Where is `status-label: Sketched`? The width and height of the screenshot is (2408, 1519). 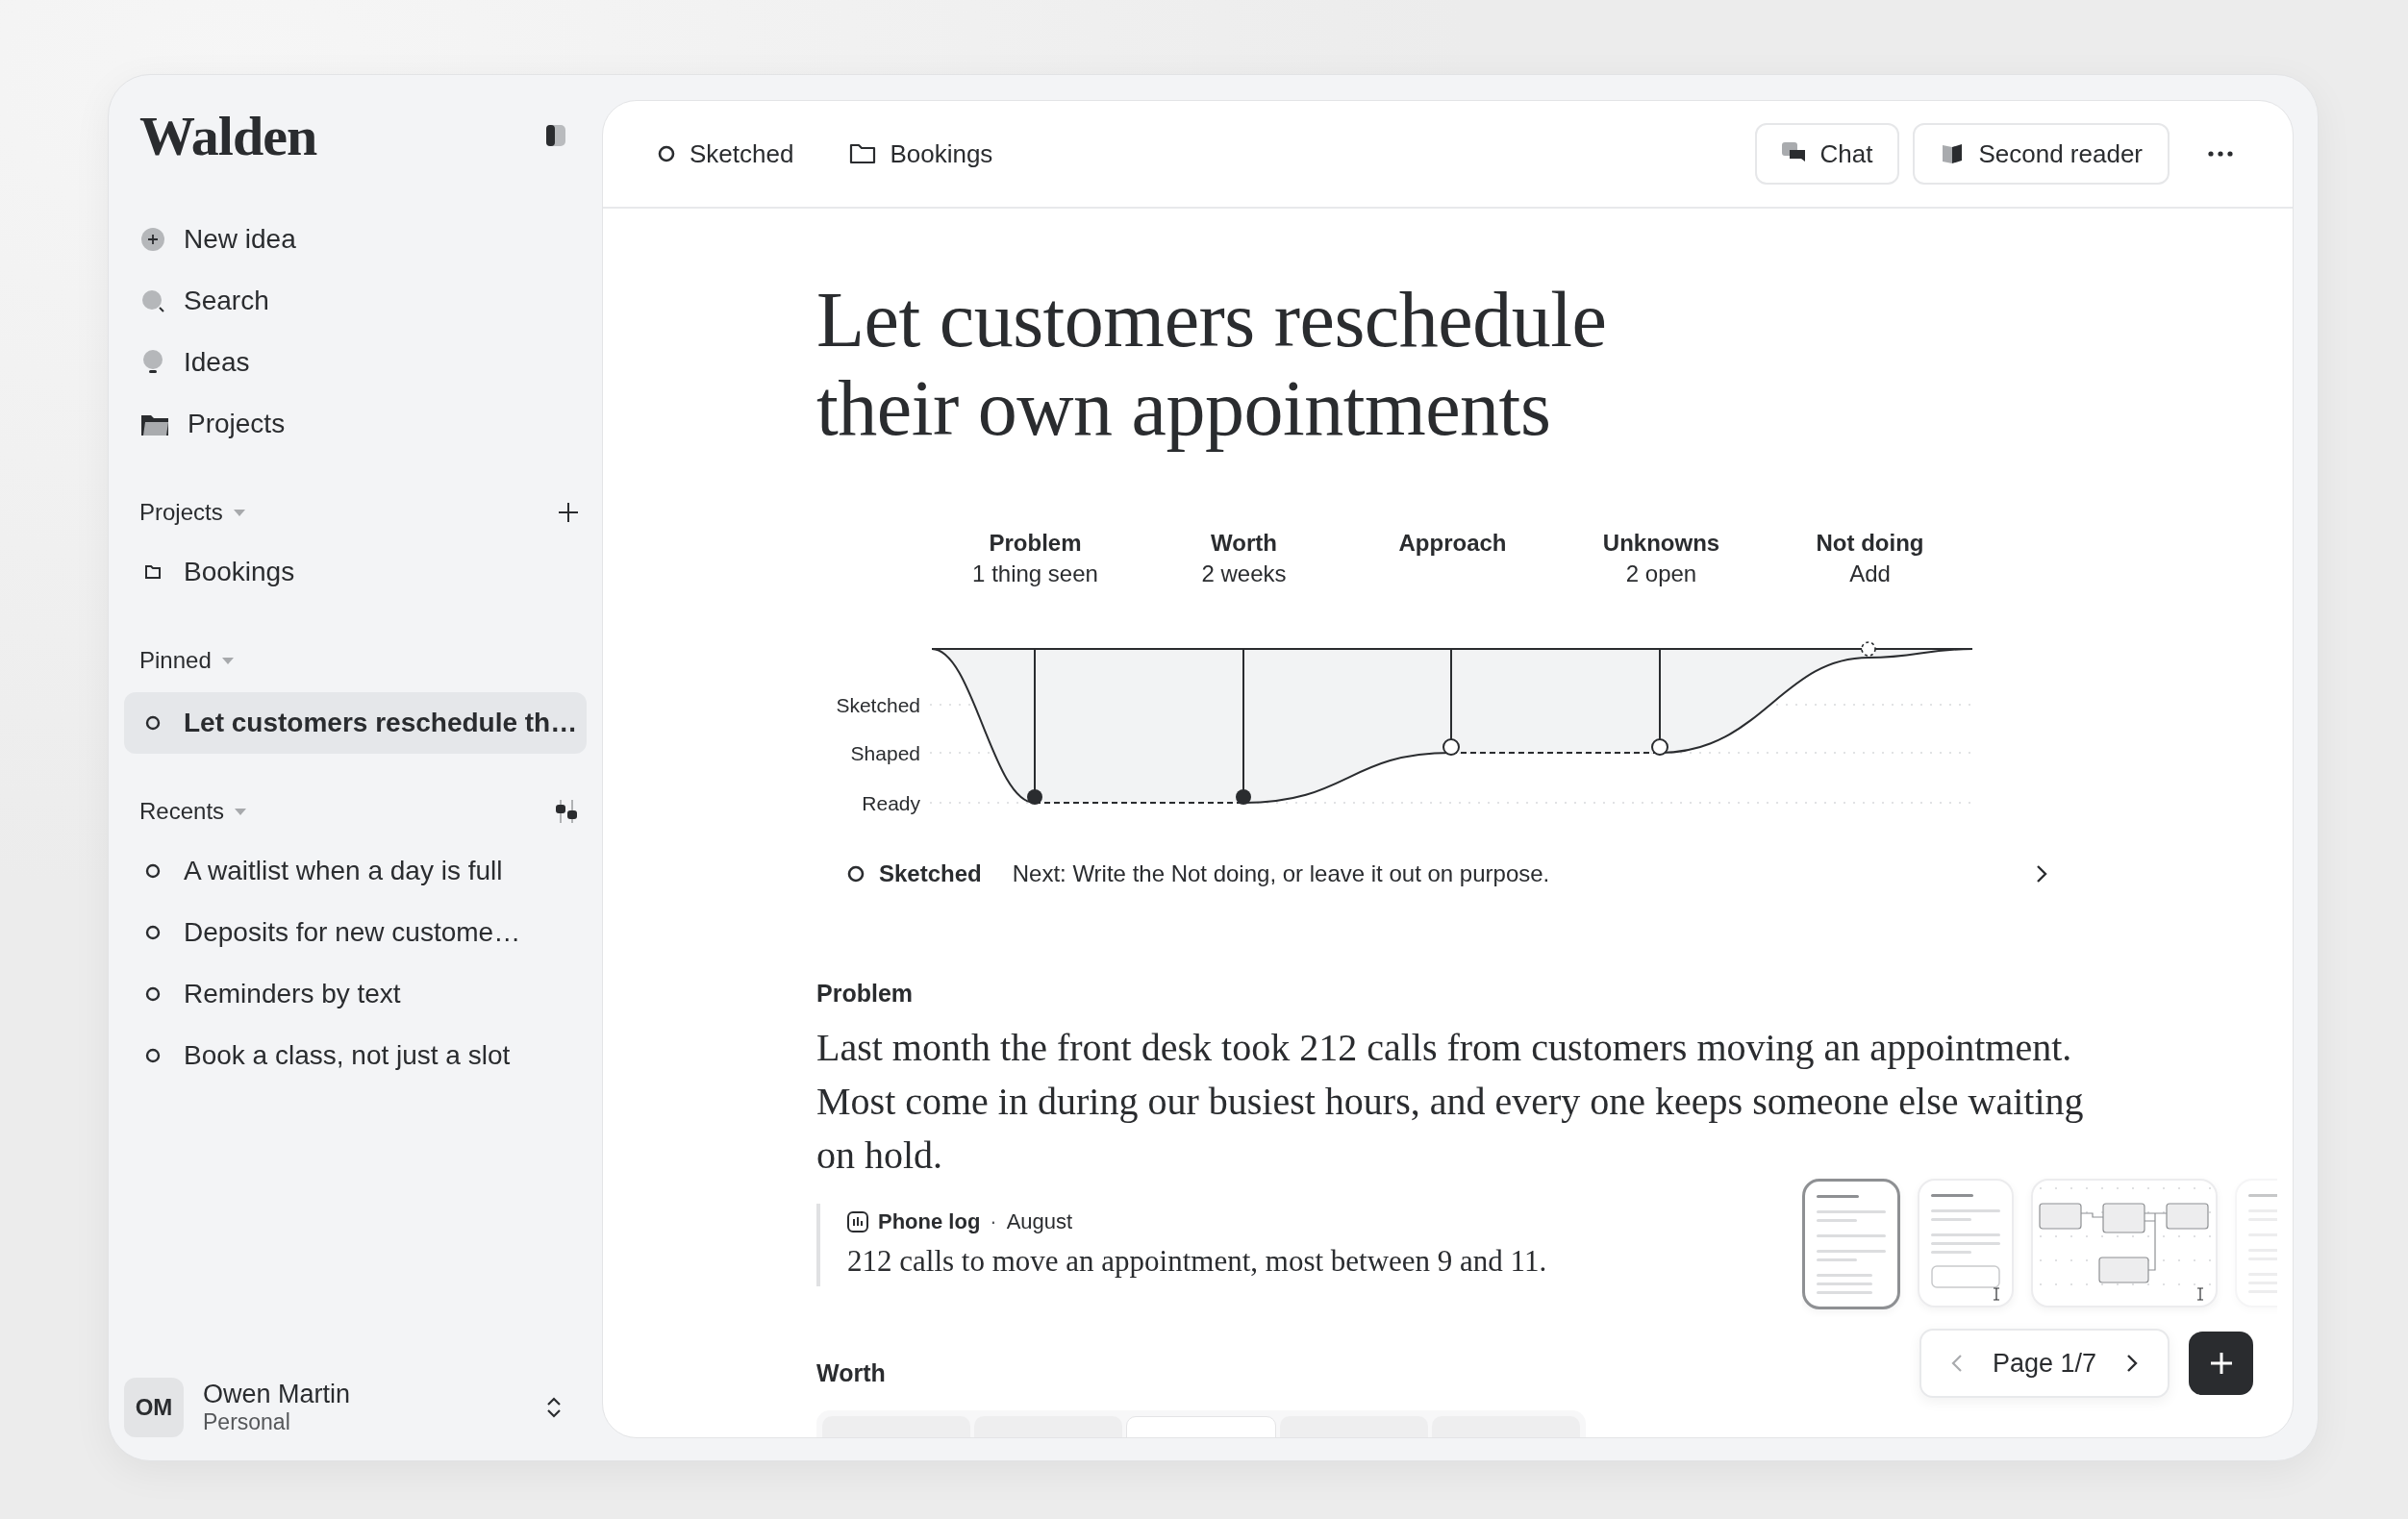 status-label: Sketched is located at coordinates (930, 873).